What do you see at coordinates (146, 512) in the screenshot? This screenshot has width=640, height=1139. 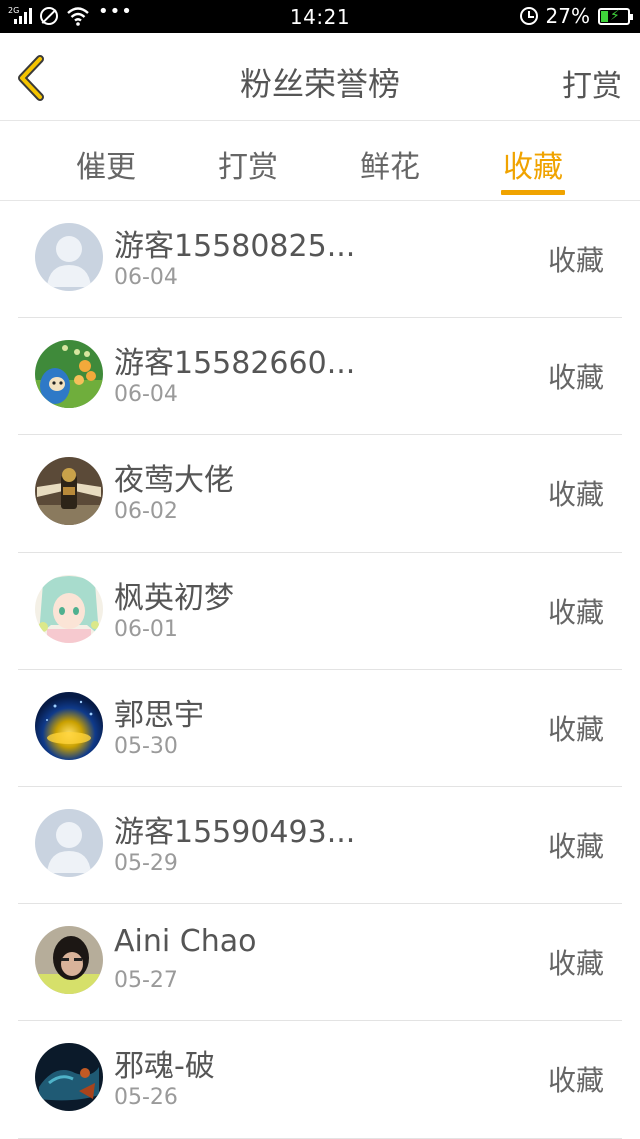 I see `favorite-date: 06-02` at bounding box center [146, 512].